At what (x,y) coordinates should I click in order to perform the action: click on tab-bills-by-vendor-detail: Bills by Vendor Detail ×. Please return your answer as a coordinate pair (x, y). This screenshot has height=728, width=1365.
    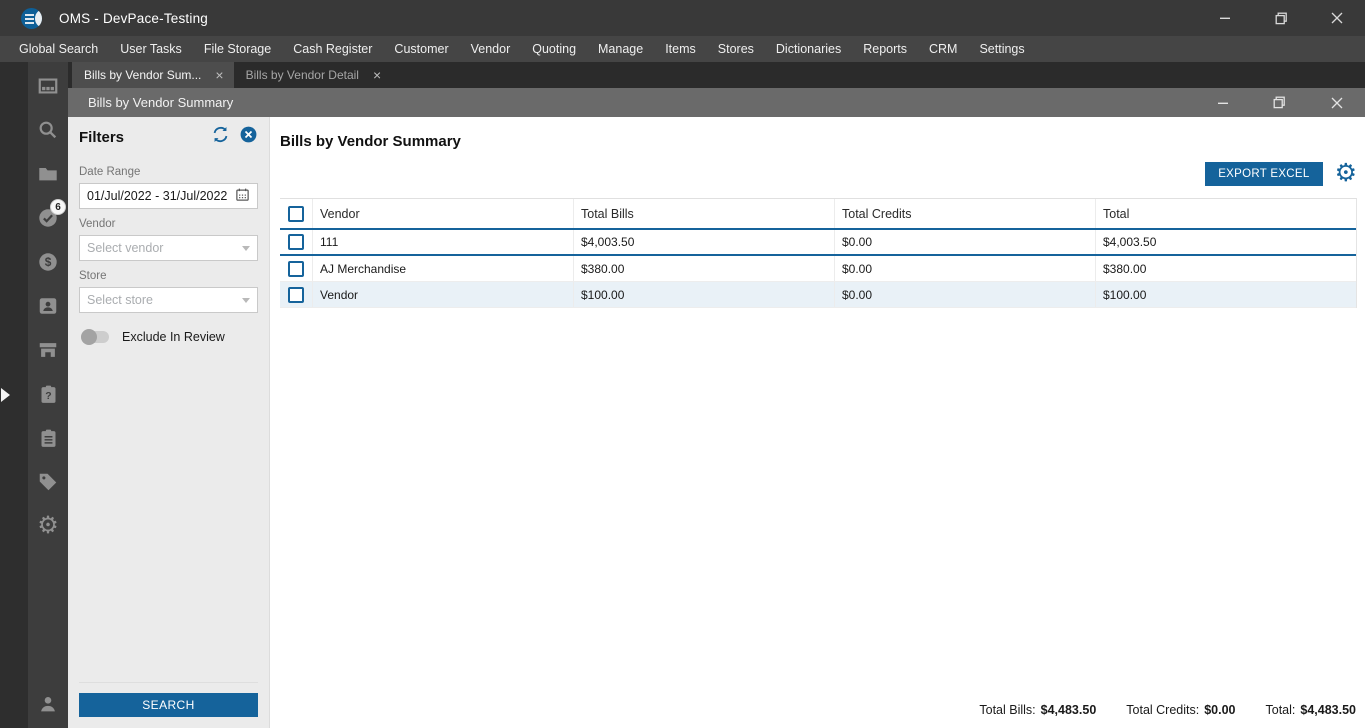
    Looking at the image, I should click on (313, 75).